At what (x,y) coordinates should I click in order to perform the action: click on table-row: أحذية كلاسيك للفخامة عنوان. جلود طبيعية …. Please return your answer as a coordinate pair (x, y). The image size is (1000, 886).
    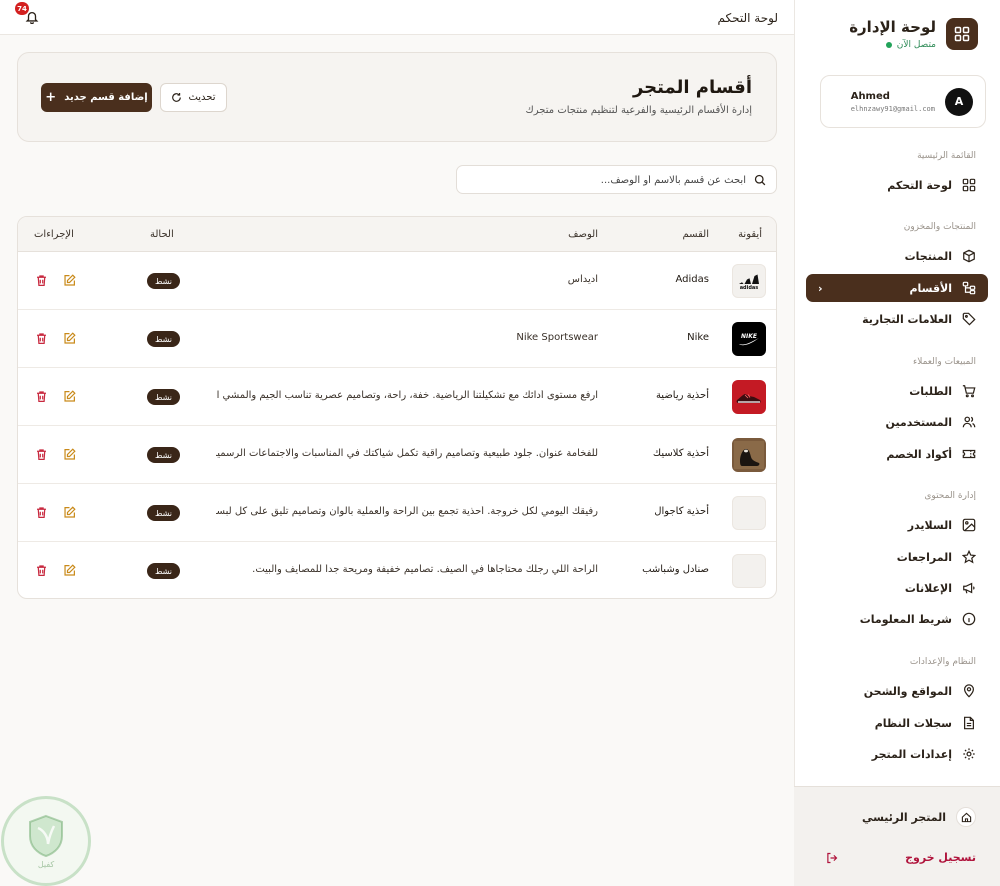
    Looking at the image, I should click on (397, 455).